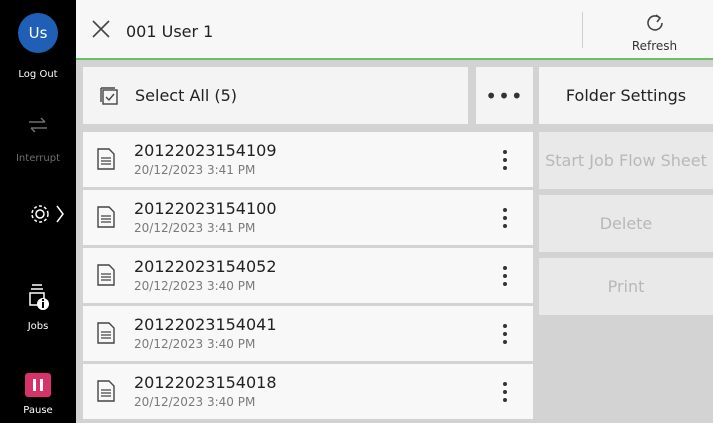 Image resolution: width=713 pixels, height=423 pixels. Describe the element at coordinates (205, 382) in the screenshot. I see `file-name: 20122023154018` at that location.